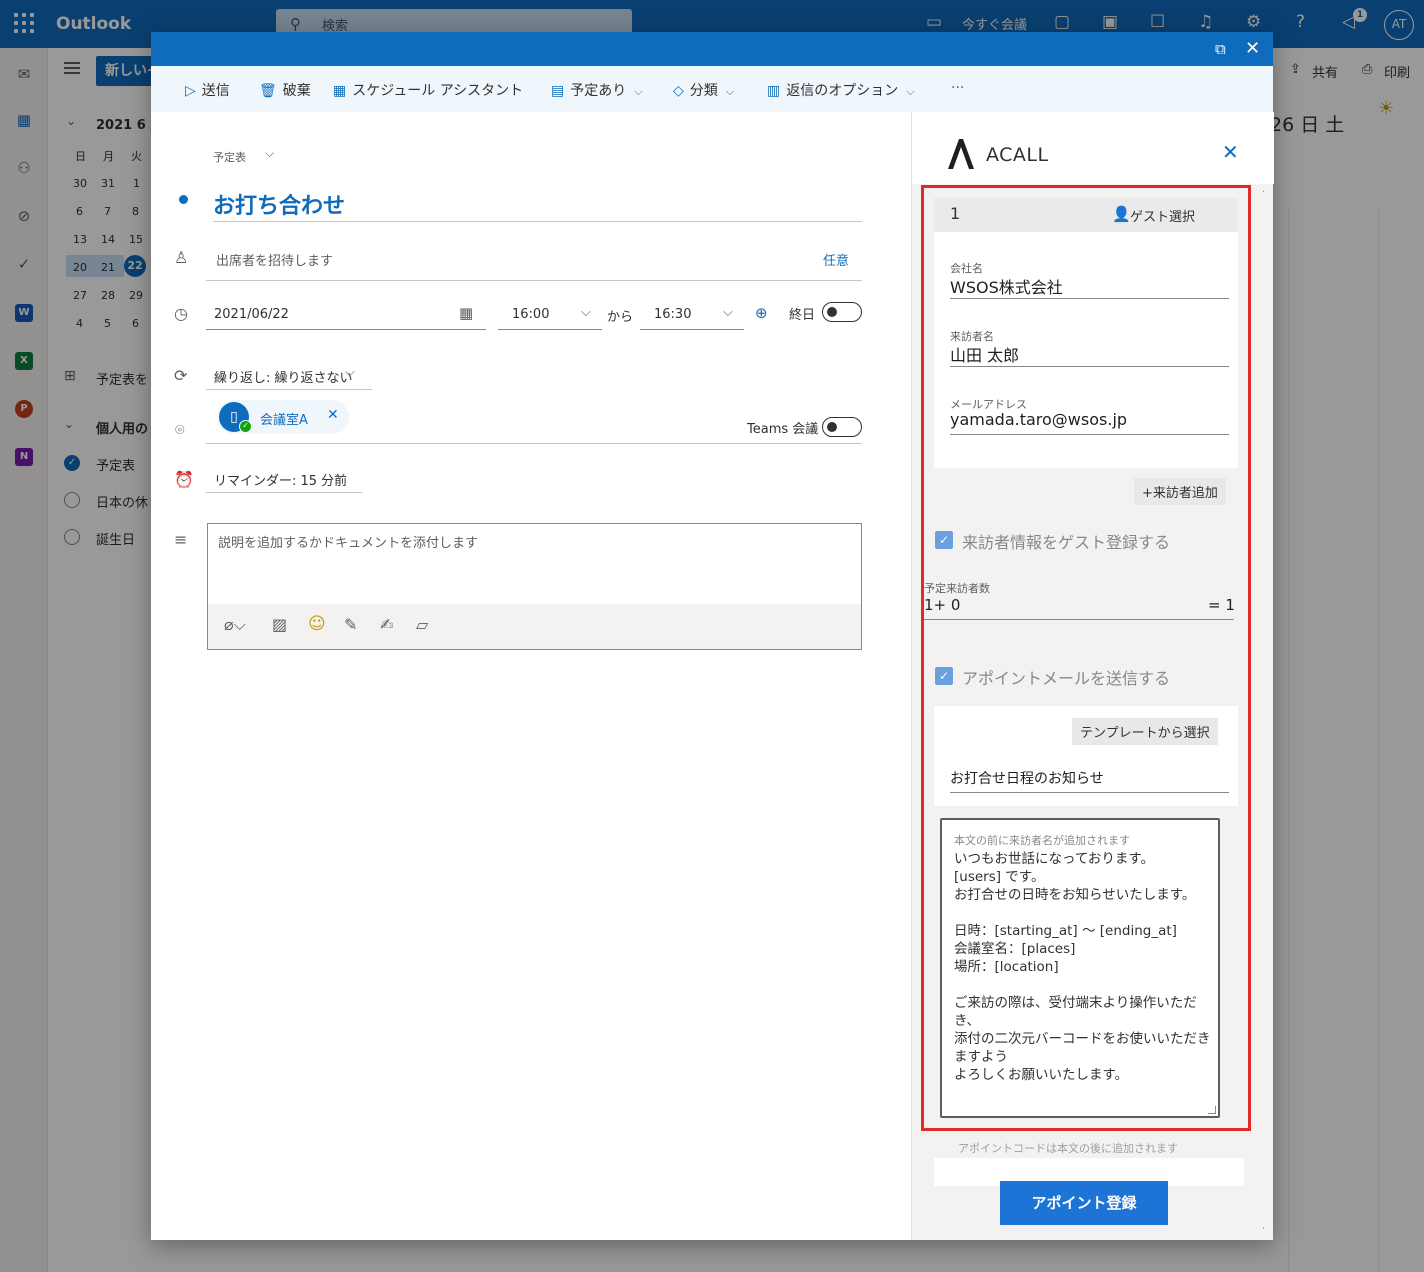  Describe the element at coordinates (1230, 152) in the screenshot. I see `close-panel-icon: ✕` at that location.